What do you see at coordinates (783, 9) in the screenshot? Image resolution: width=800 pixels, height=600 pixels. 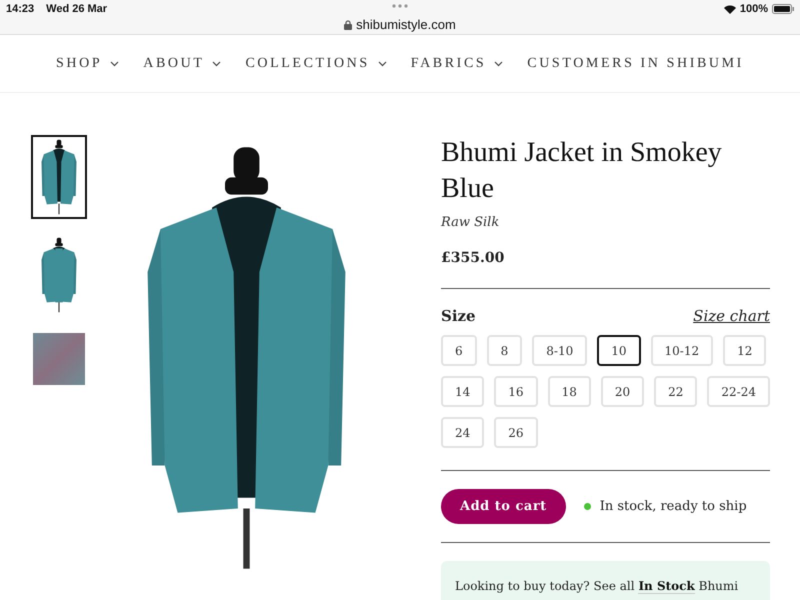 I see `battery-icon` at bounding box center [783, 9].